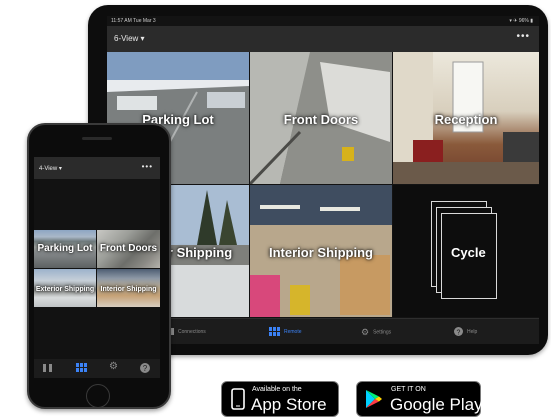 This screenshot has width=551, height=417. Describe the element at coordinates (48, 368) in the screenshot. I see `connections-icon` at that location.